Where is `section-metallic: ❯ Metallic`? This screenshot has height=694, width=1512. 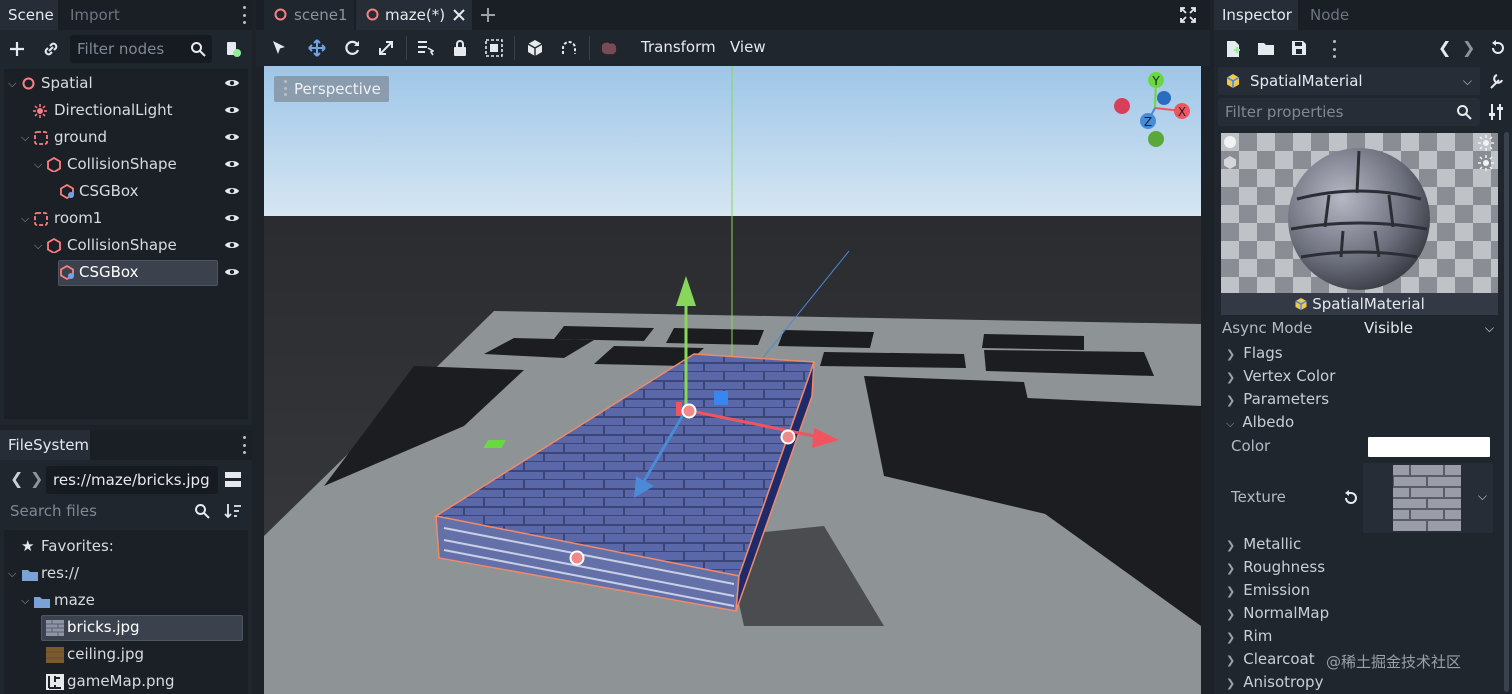 section-metallic: ❯ Metallic is located at coordinates (1263, 544).